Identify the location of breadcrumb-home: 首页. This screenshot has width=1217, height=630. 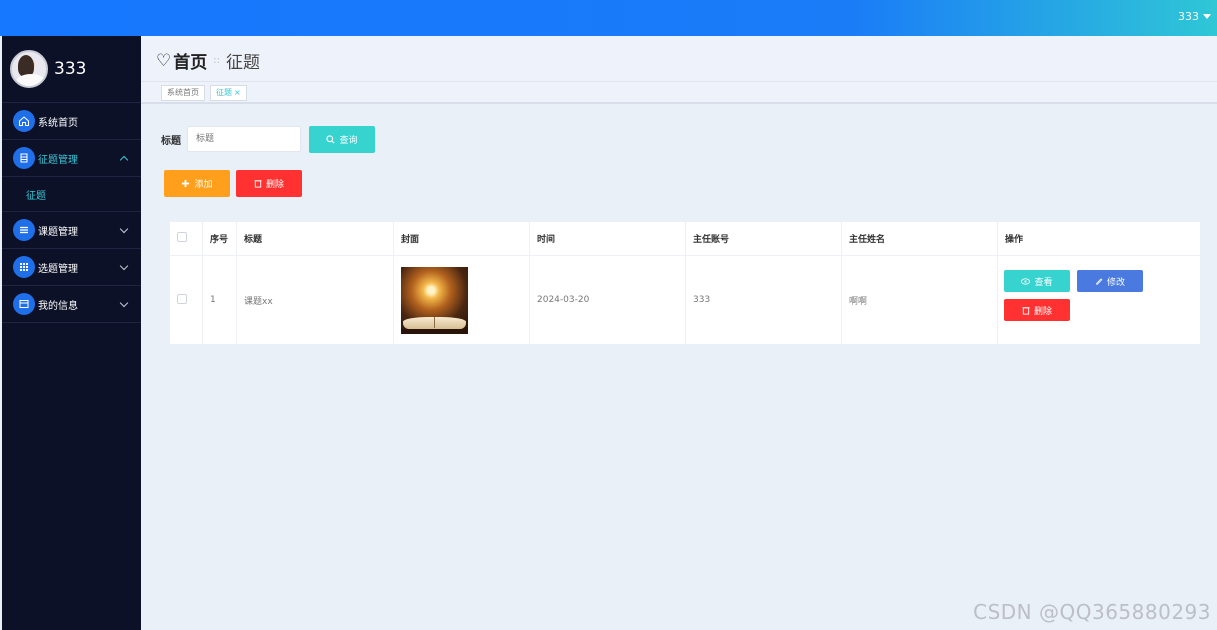
(190, 60).